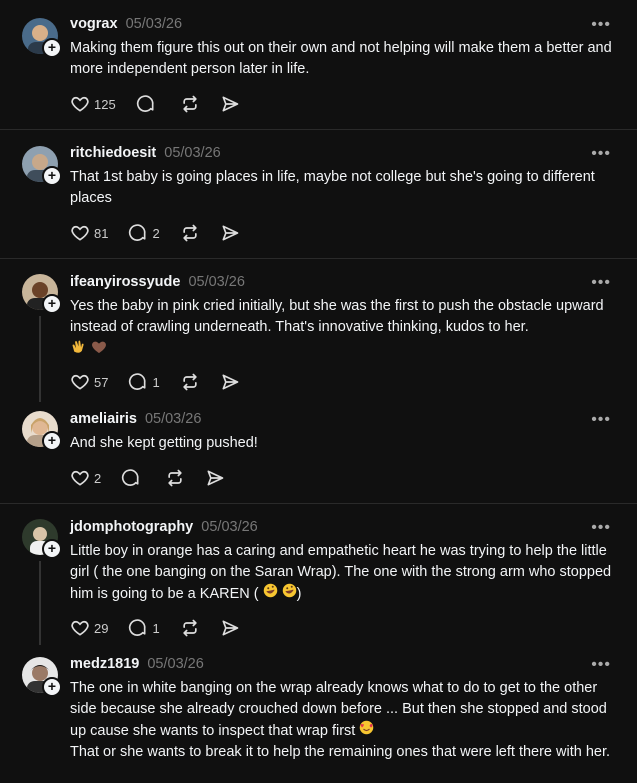 The width and height of the screenshot is (637, 783). I want to click on reply-count: 2, so click(156, 233).